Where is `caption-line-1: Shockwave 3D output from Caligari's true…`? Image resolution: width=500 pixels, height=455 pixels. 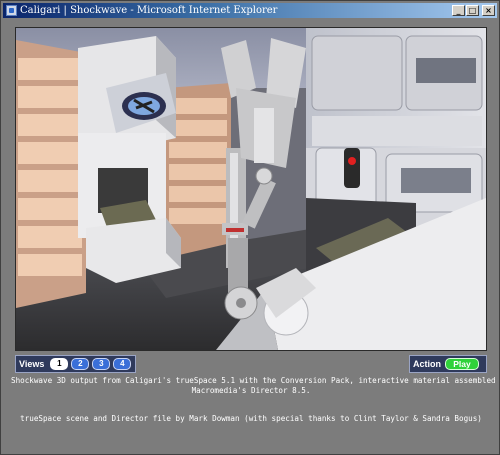 caption-line-1: Shockwave 3D output from Caligari's true… is located at coordinates (255, 380).